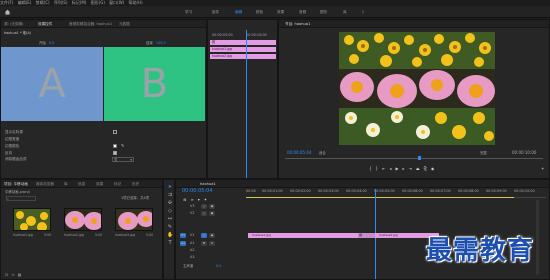 Image resolution: width=550 pixels, height=280 pixels. I want to click on tab-media-browser: 媒体浏览器, so click(45, 184).